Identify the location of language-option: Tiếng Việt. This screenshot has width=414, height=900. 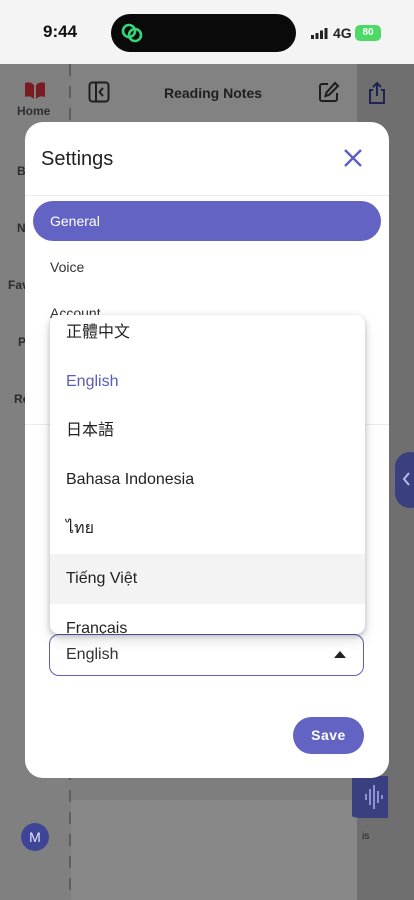
(207, 579).